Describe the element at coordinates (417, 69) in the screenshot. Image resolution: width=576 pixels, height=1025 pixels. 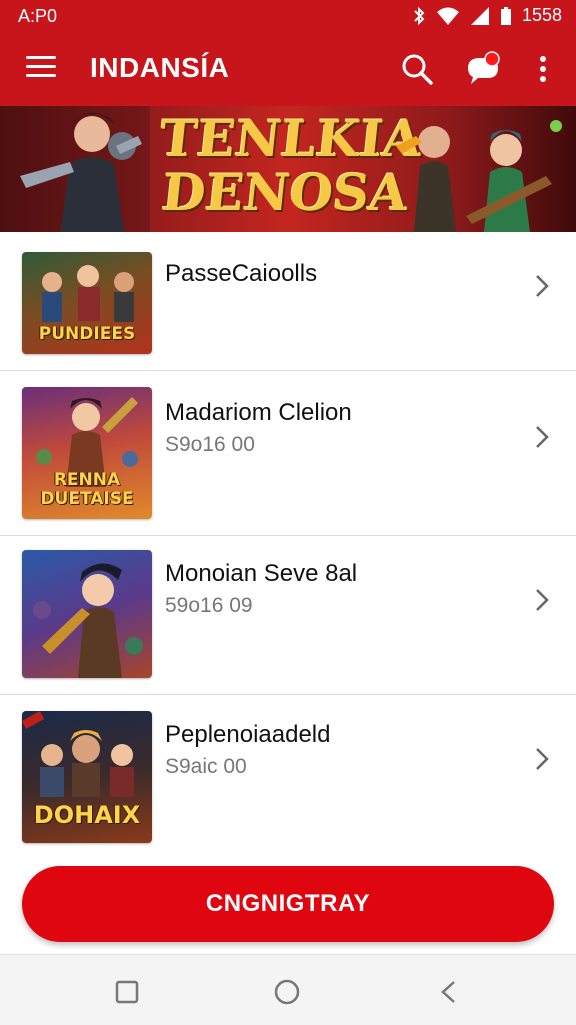
I see `search-icon` at that location.